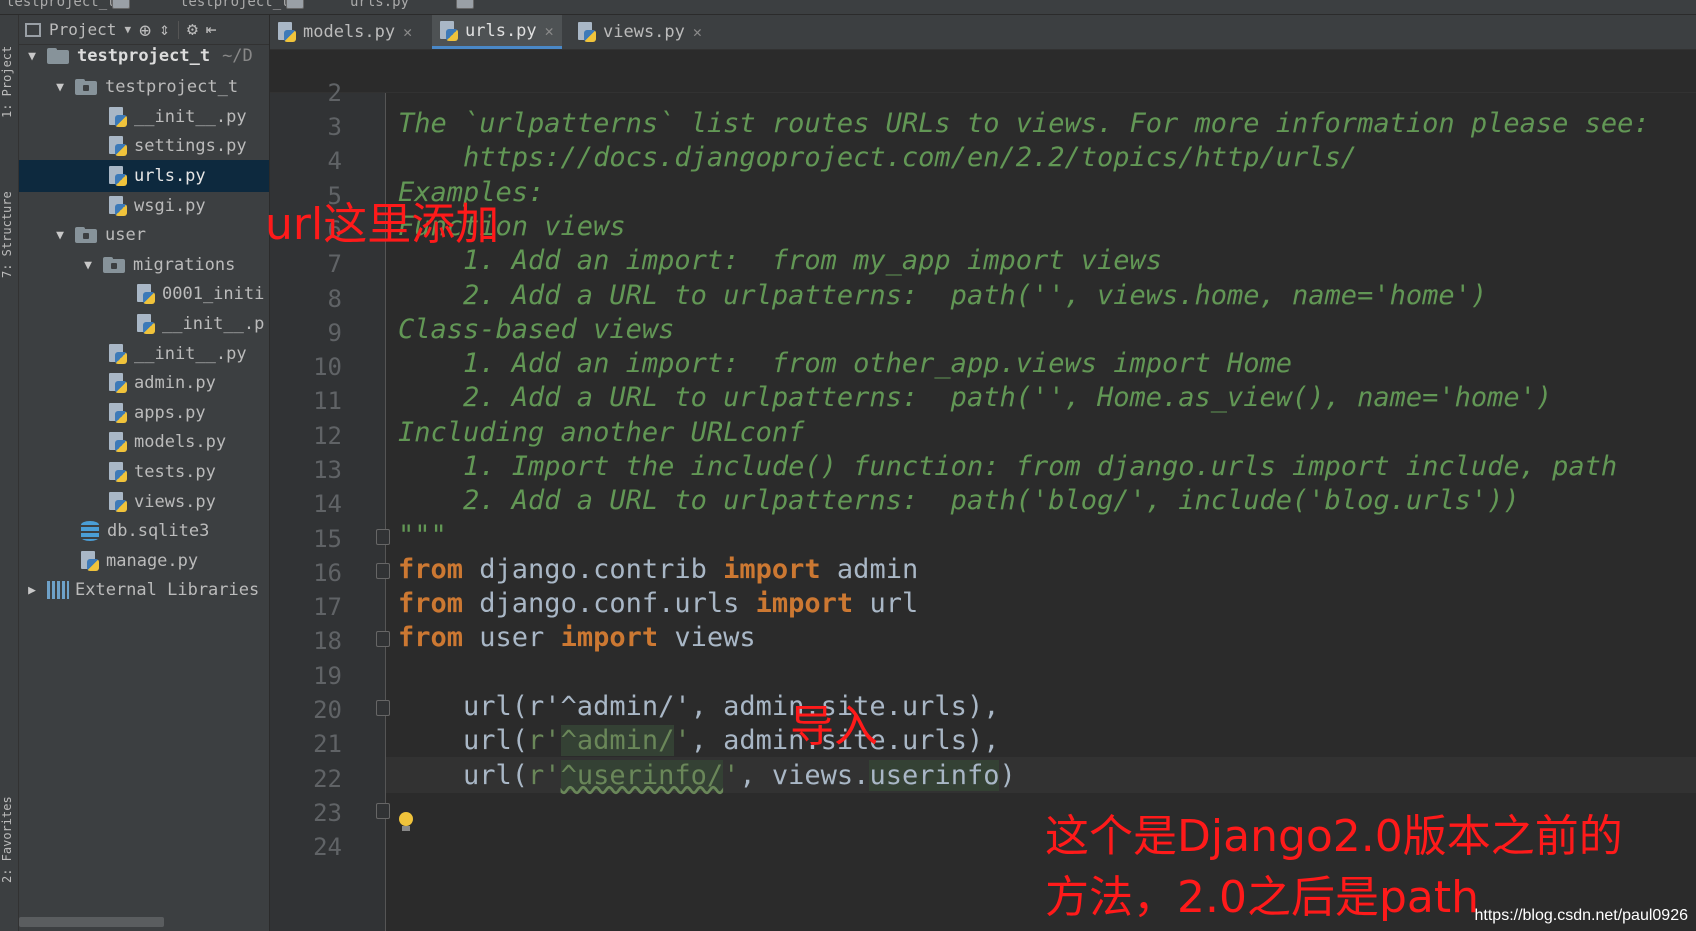 Image resolution: width=1696 pixels, height=931 pixels. I want to click on tree-item-label: wsgi.py, so click(170, 206).